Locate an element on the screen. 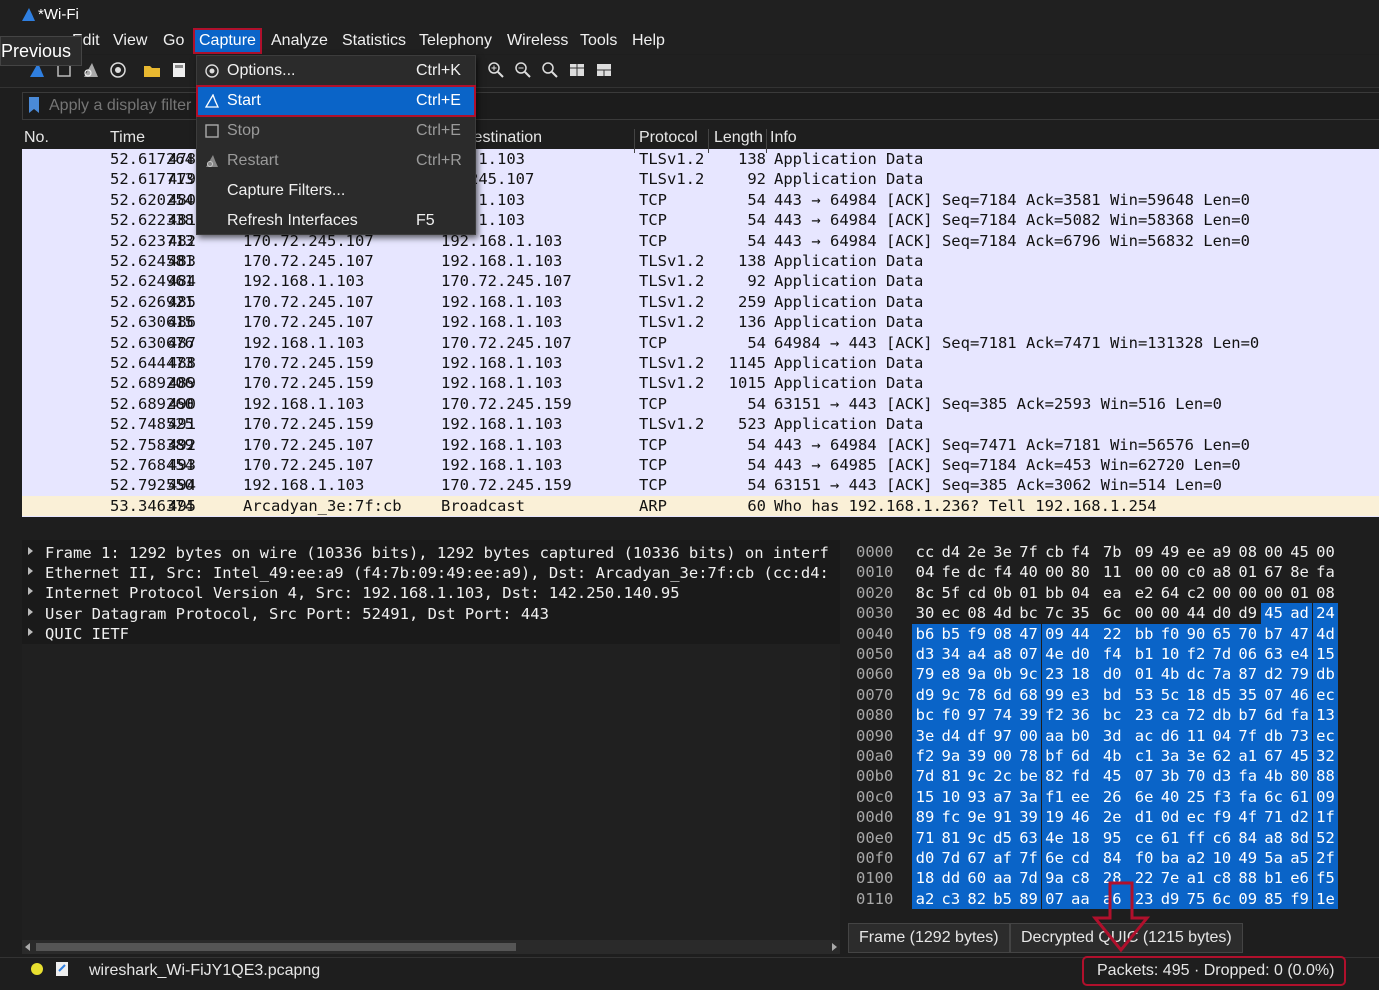 The width and height of the screenshot is (1379, 990). hex-byte: 61 is located at coordinates (1299, 797).